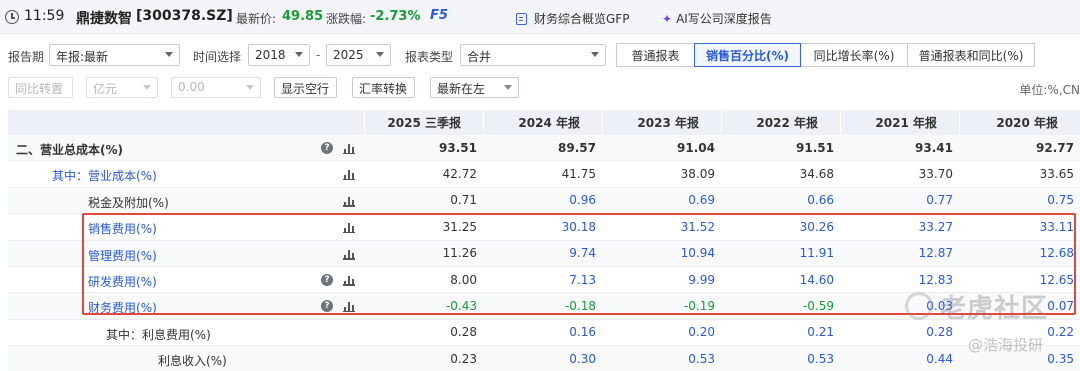 This screenshot has height=371, width=1080. Describe the element at coordinates (122, 87) in the screenshot. I see `unit-select: 亿元` at that location.